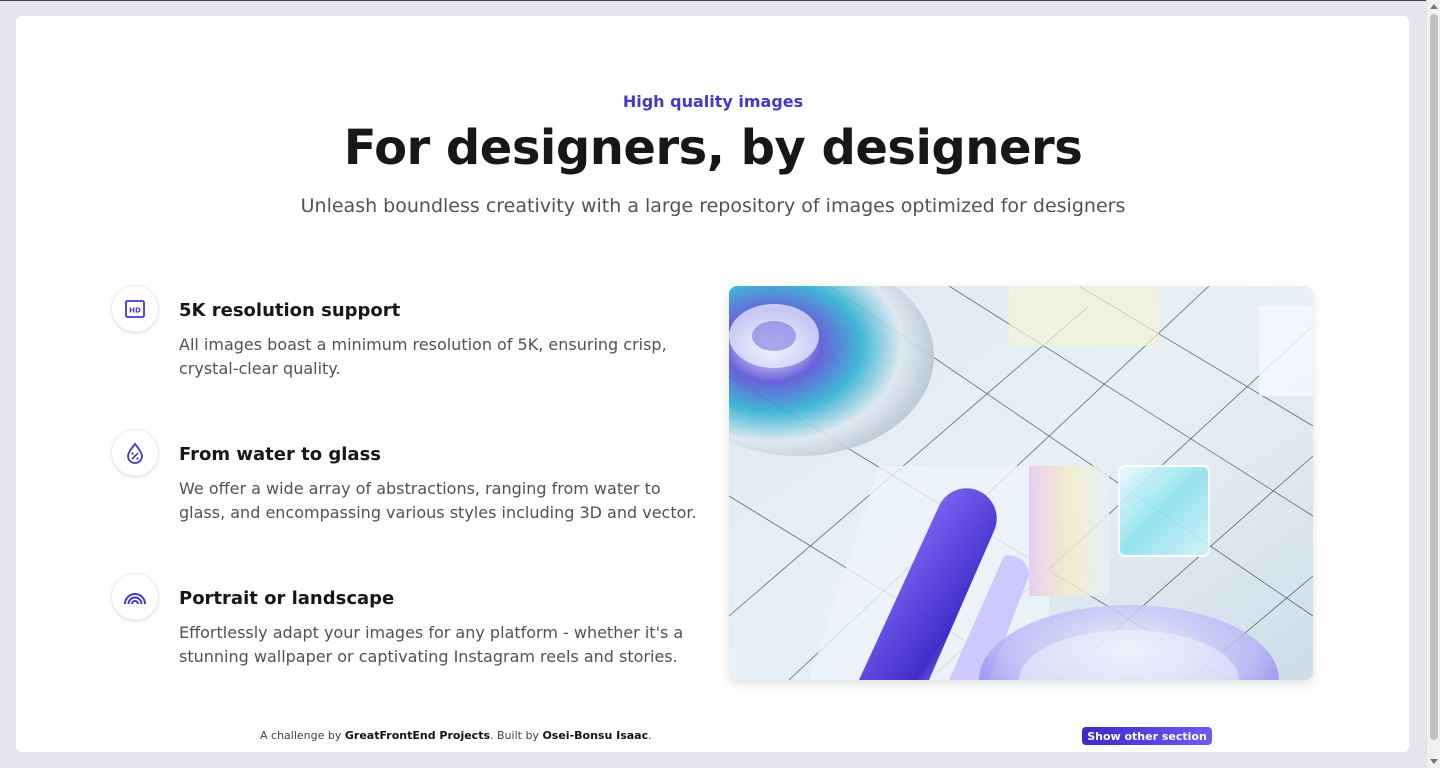 The width and height of the screenshot is (1440, 768). I want to click on challenge-author-link: GreatFrontEnd Projects, so click(417, 735).